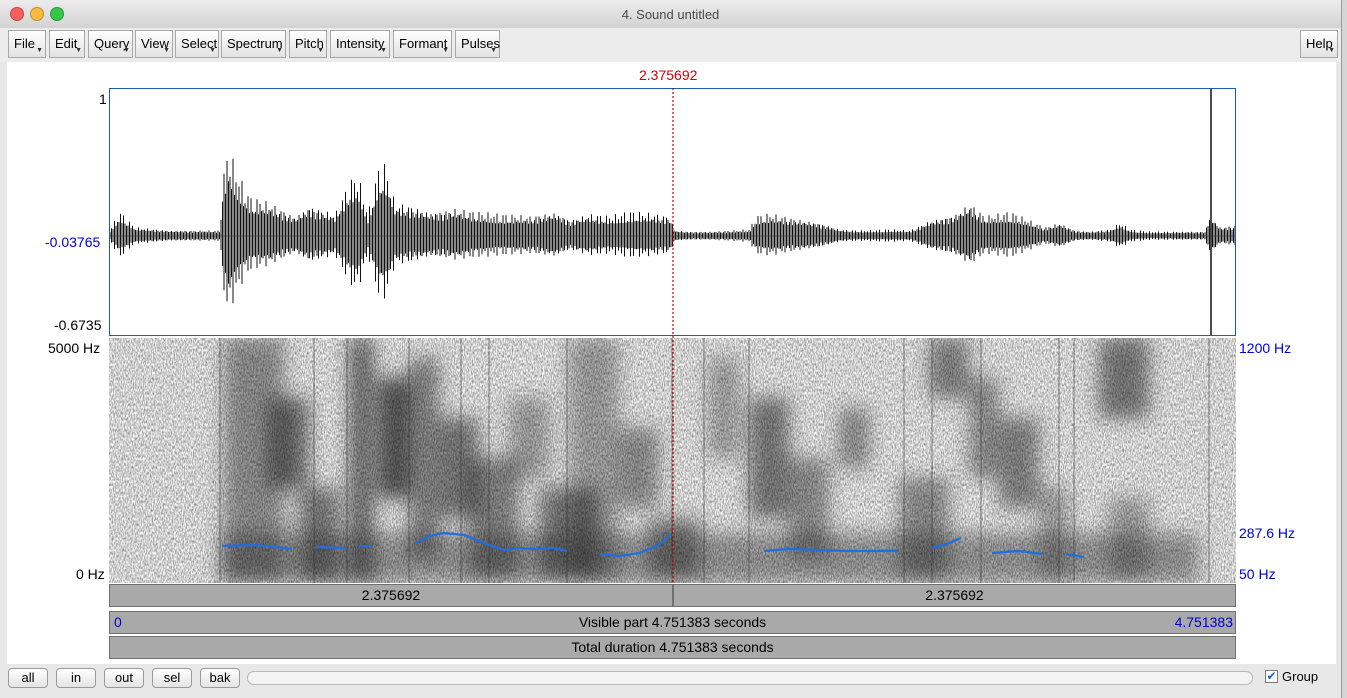 Image resolution: width=1347 pixels, height=698 pixels. I want to click on group-label: Group, so click(1300, 676).